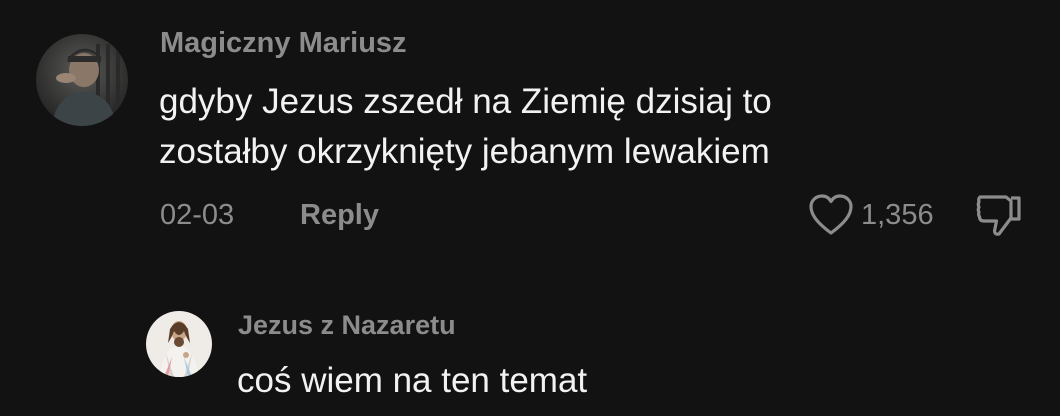  Describe the element at coordinates (465, 101) in the screenshot. I see `comment-text-line-1: gdyby Jezus zszedł na Ziemię dzisiaj to` at that location.